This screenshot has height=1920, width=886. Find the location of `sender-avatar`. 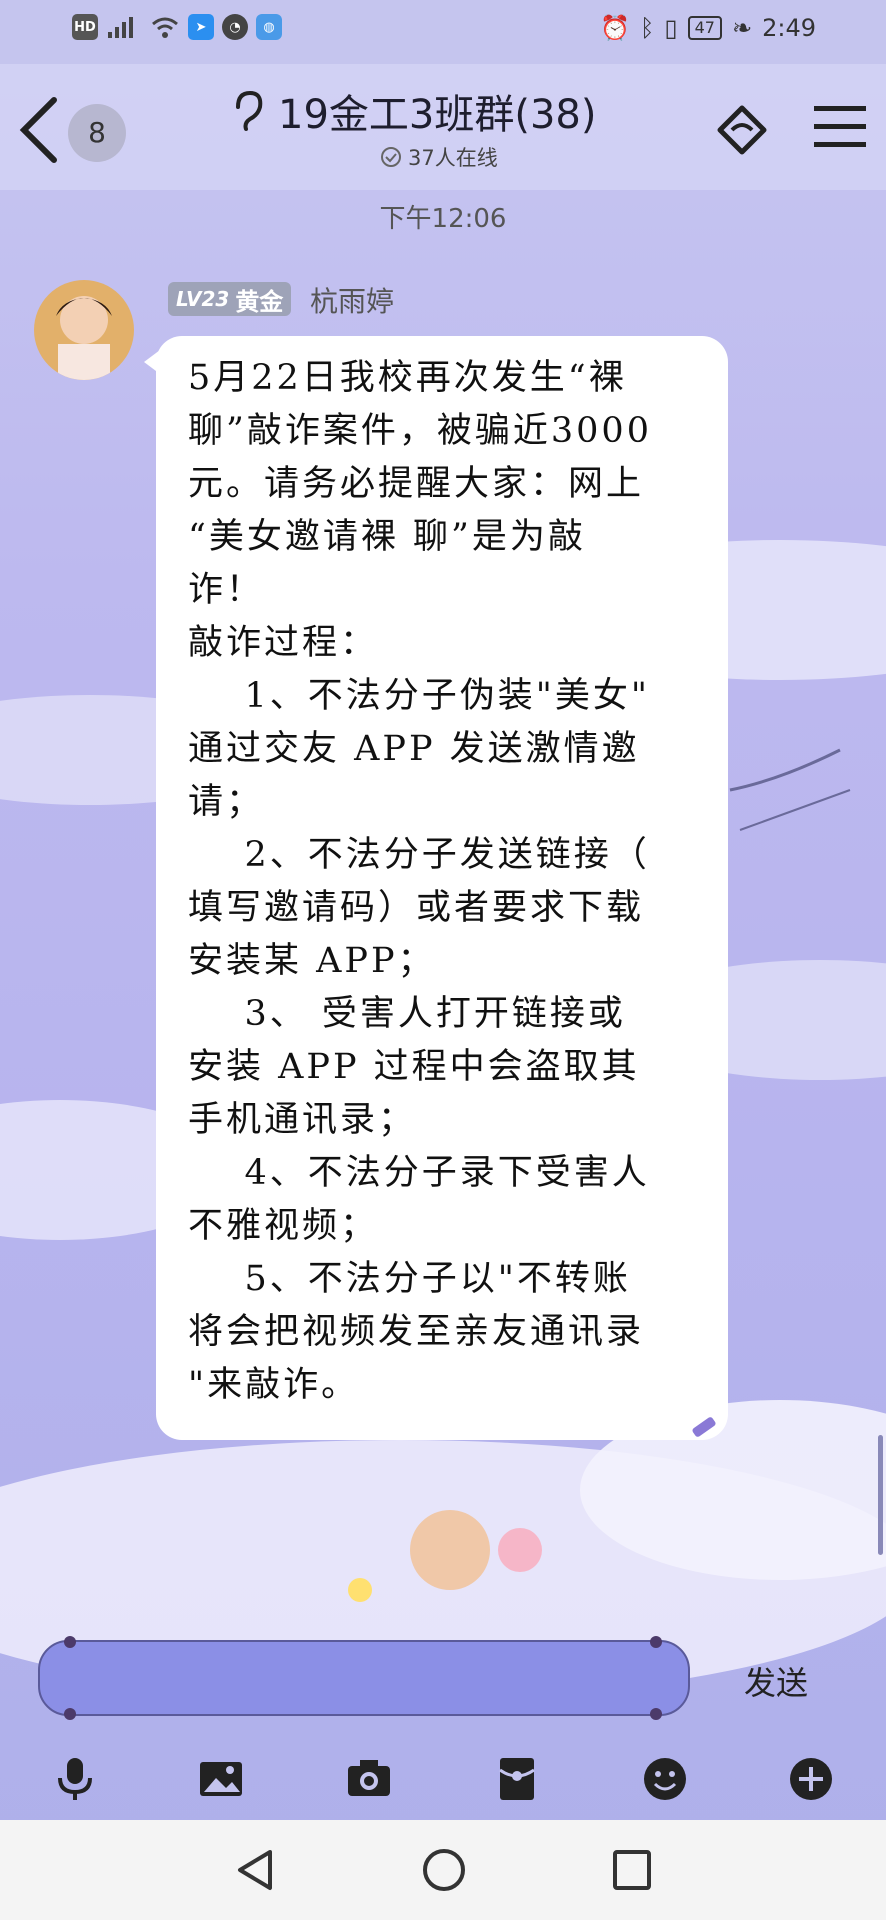

sender-avatar is located at coordinates (84, 330).